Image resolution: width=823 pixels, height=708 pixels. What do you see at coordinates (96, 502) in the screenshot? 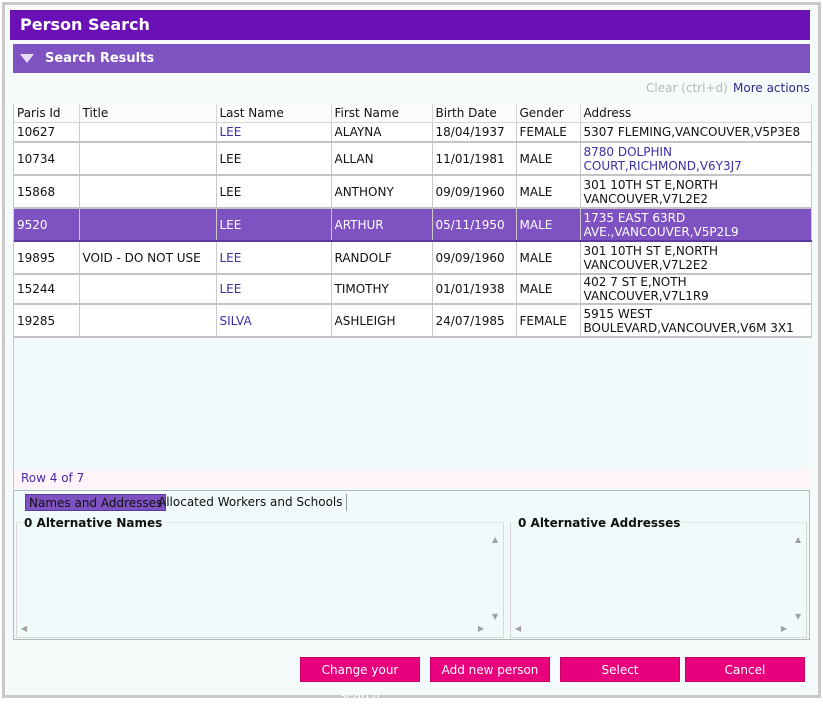
I see `tab-names-addresses: Names and Addresses` at bounding box center [96, 502].